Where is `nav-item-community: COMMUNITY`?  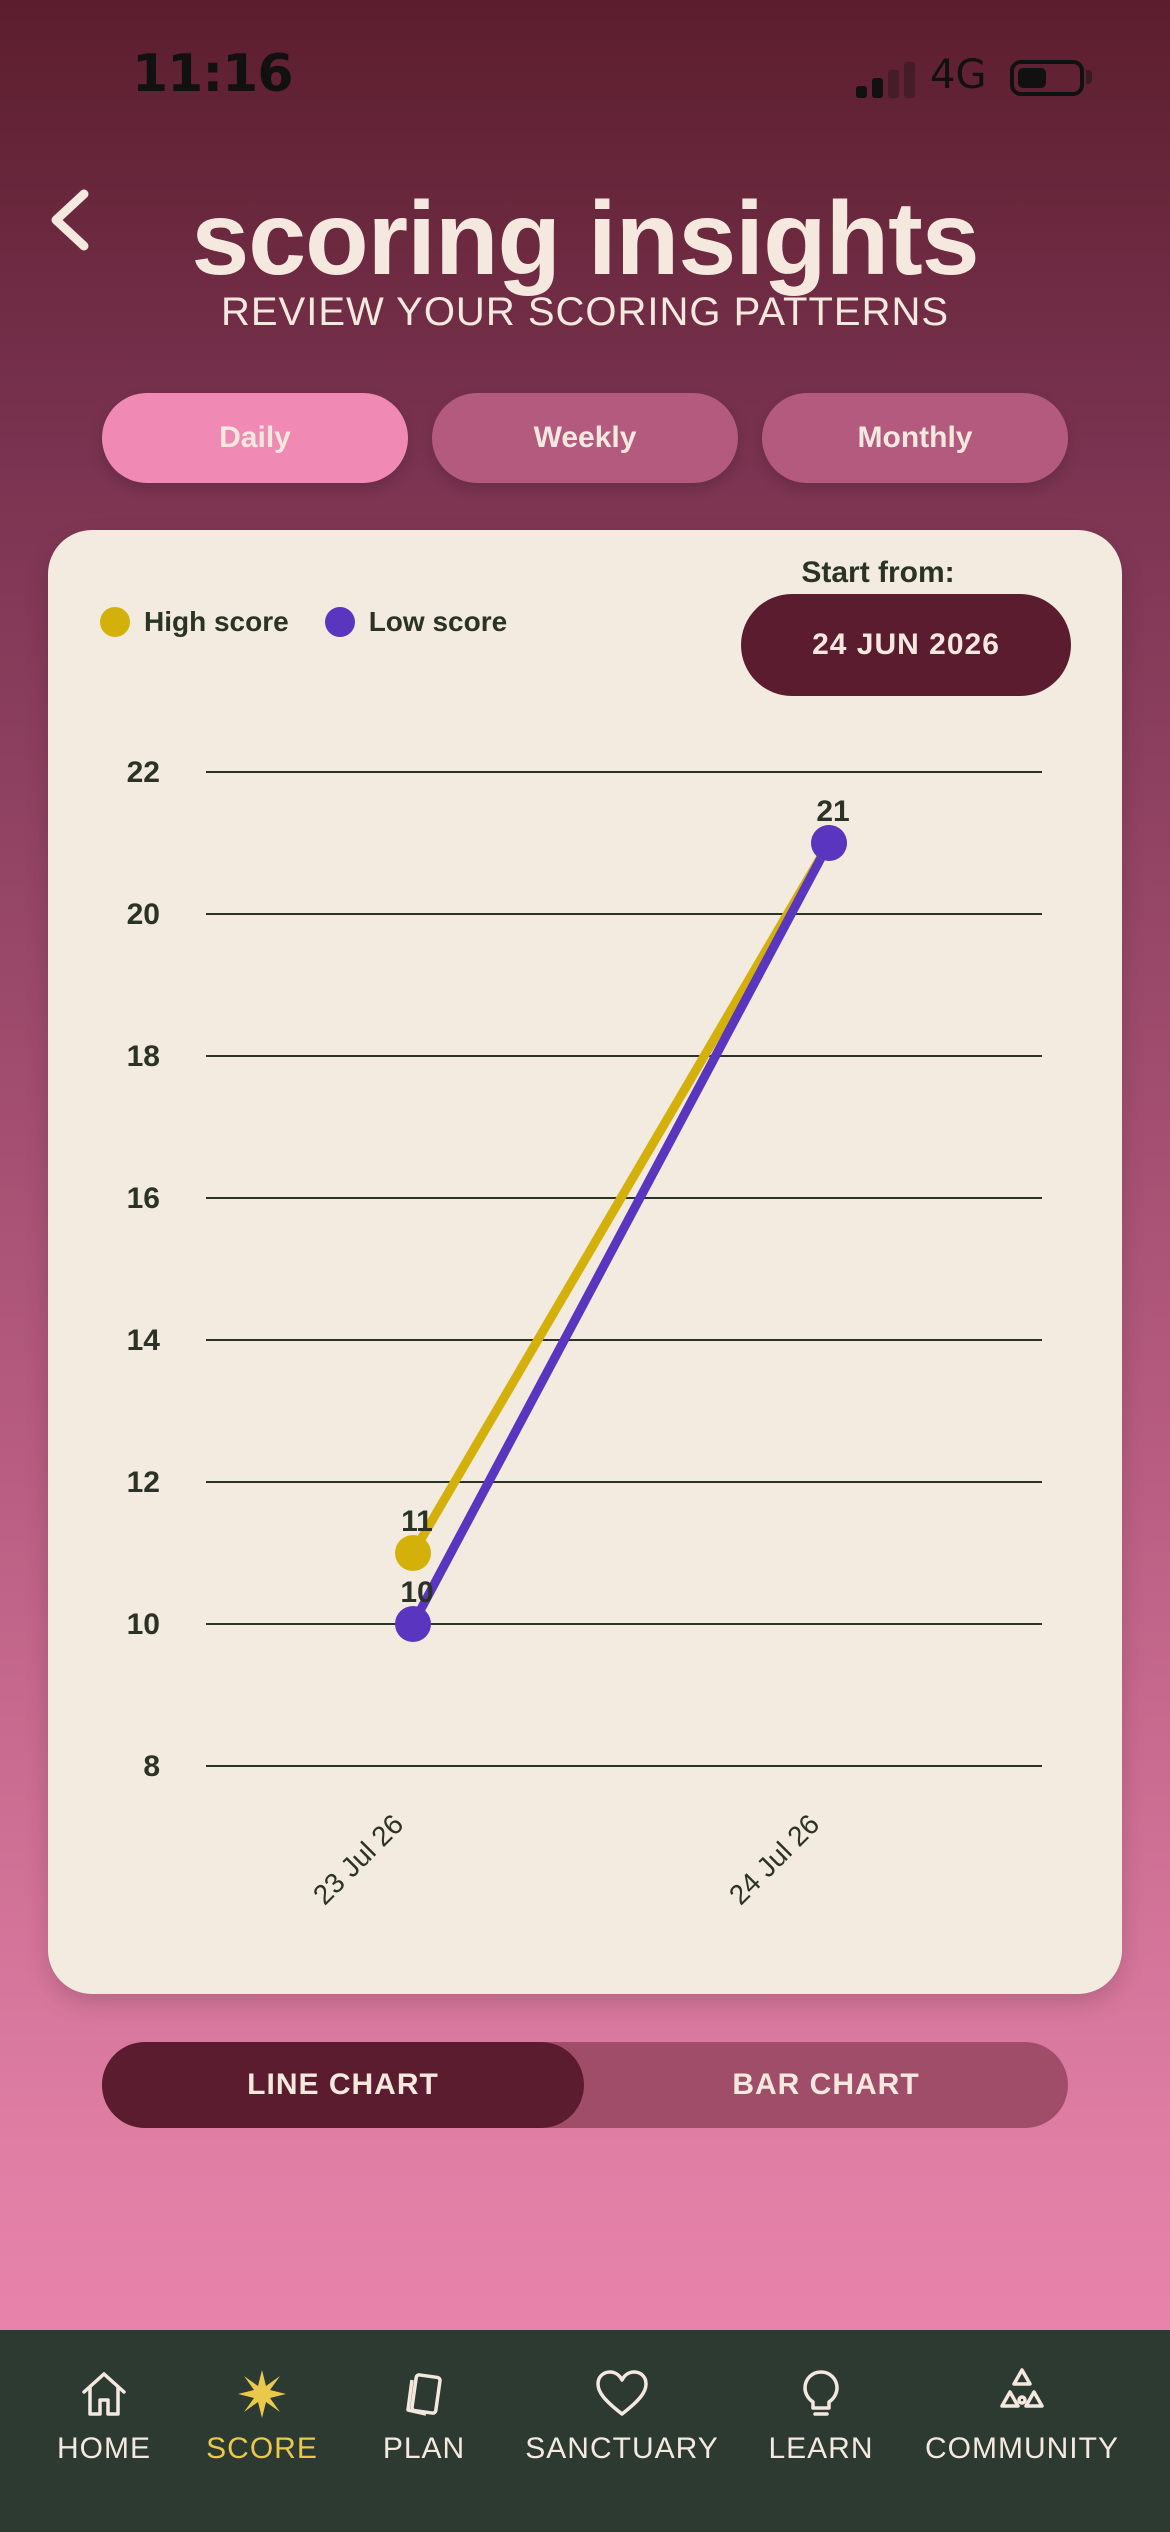 nav-item-community: COMMUNITY is located at coordinates (1022, 2416).